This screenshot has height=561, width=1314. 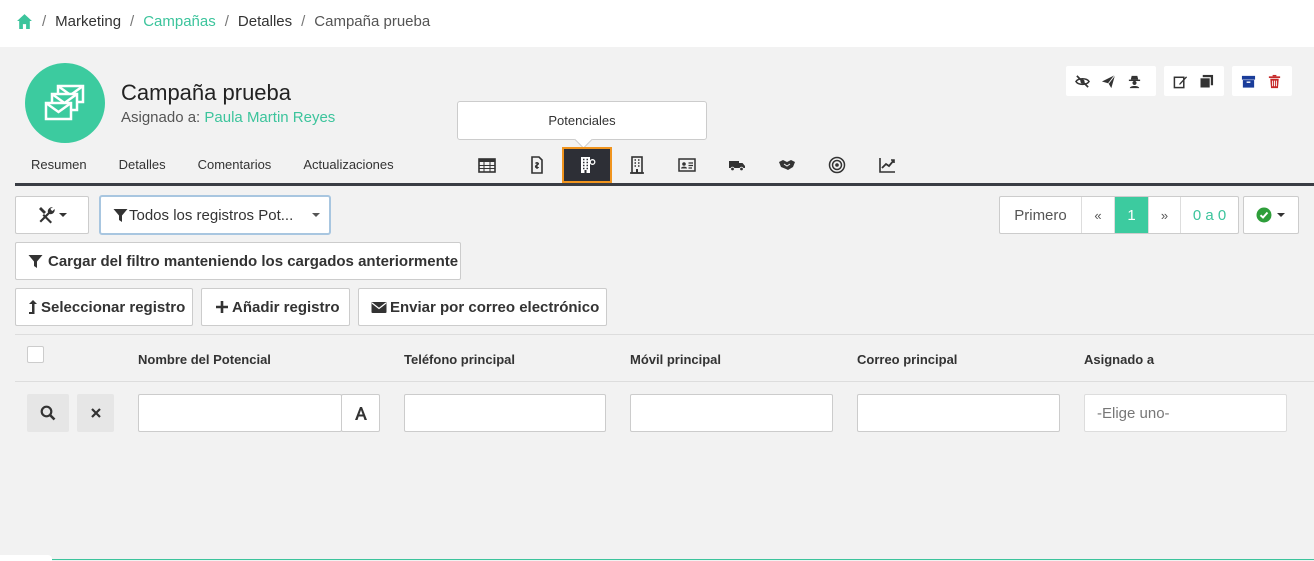 What do you see at coordinates (59, 169) in the screenshot?
I see `tab-resumen: Resumen` at bounding box center [59, 169].